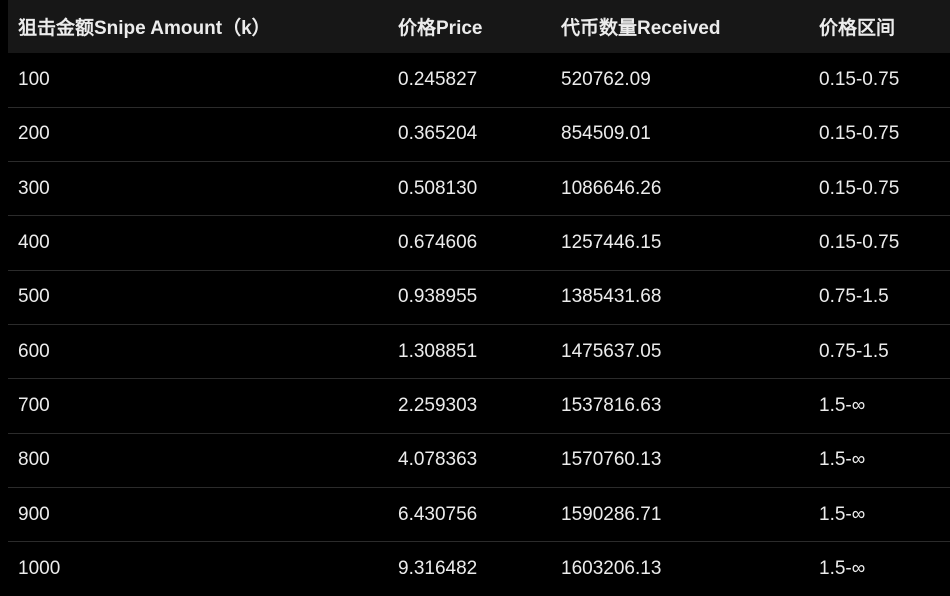  Describe the element at coordinates (479, 351) in the screenshot. I see `table-row: 600 1.308851 1475637.05 0.75-1.5` at that location.